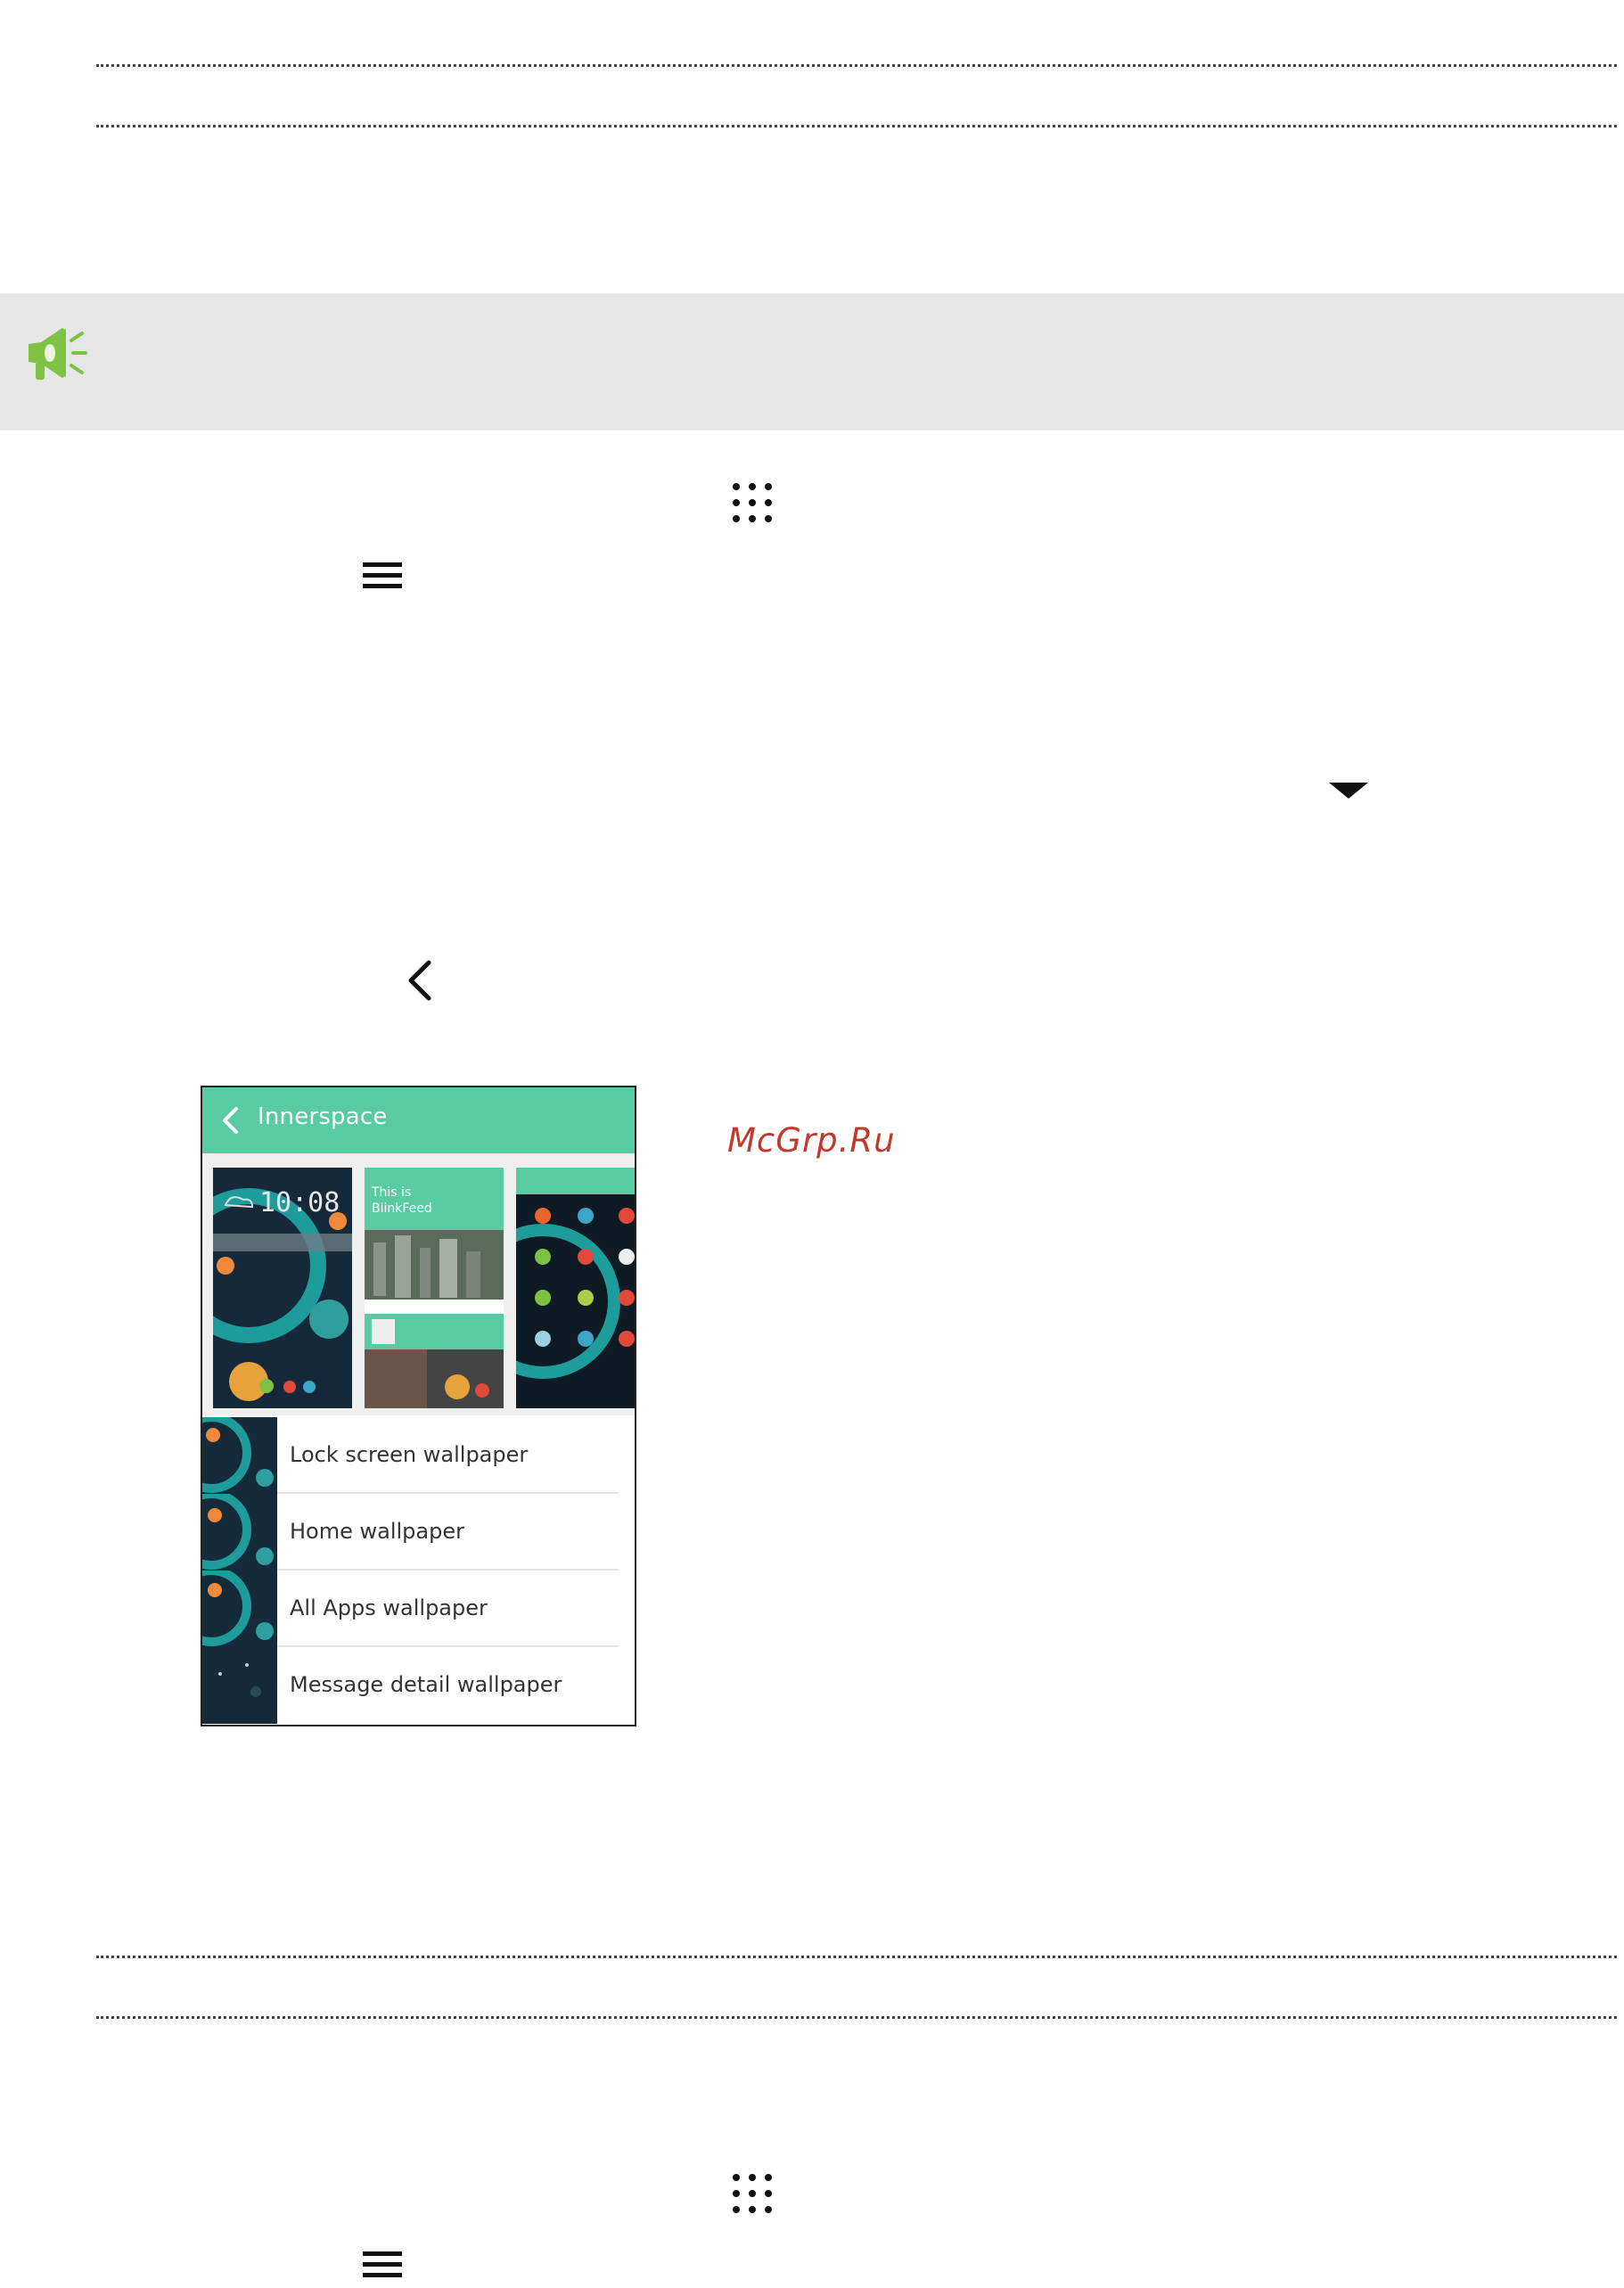 Image resolution: width=1624 pixels, height=2288 pixels. I want to click on blinkfeed-preview: This is BlinkFeed, so click(434, 1288).